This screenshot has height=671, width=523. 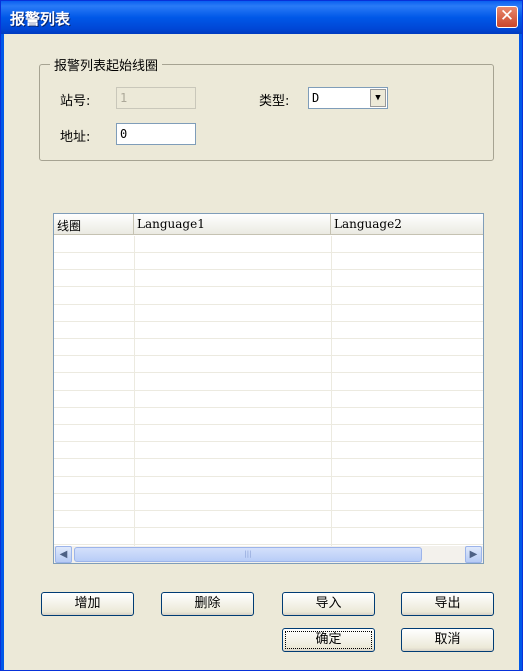 I want to click on frame-right, so click(x=520, y=352).